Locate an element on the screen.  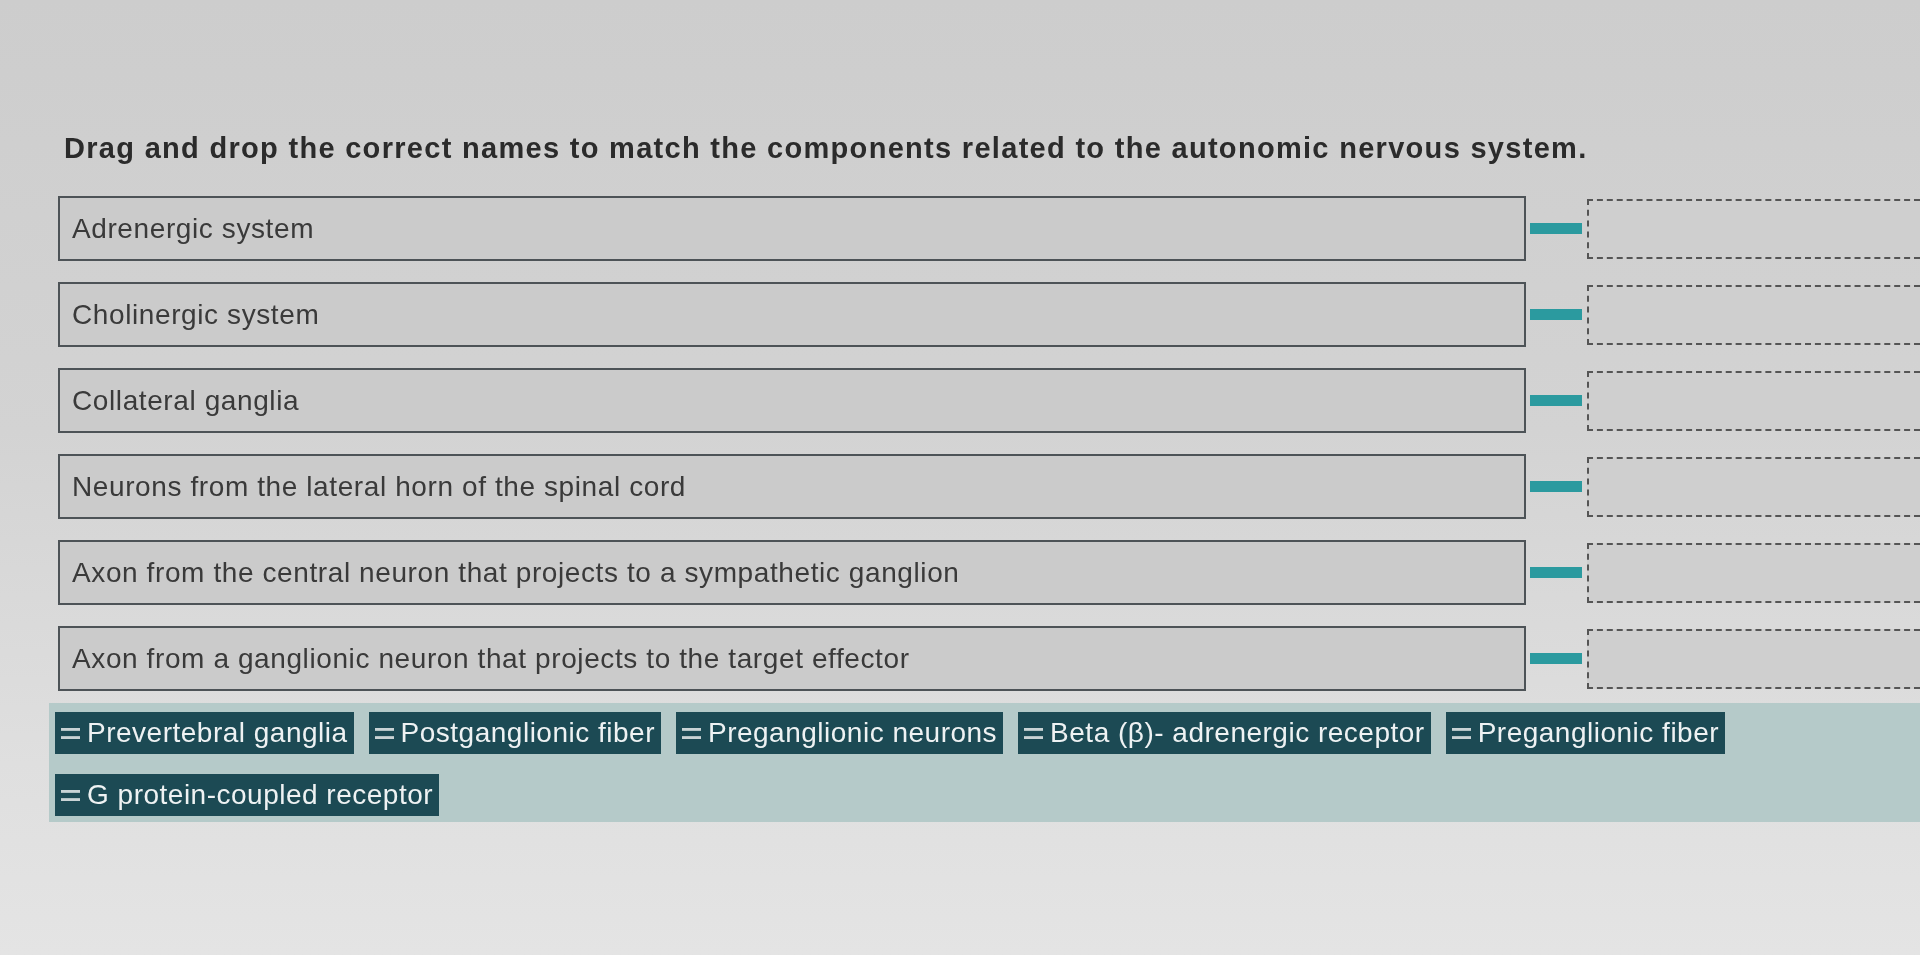
answer-chip: G protein-coupled receptor is located at coordinates (247, 795).